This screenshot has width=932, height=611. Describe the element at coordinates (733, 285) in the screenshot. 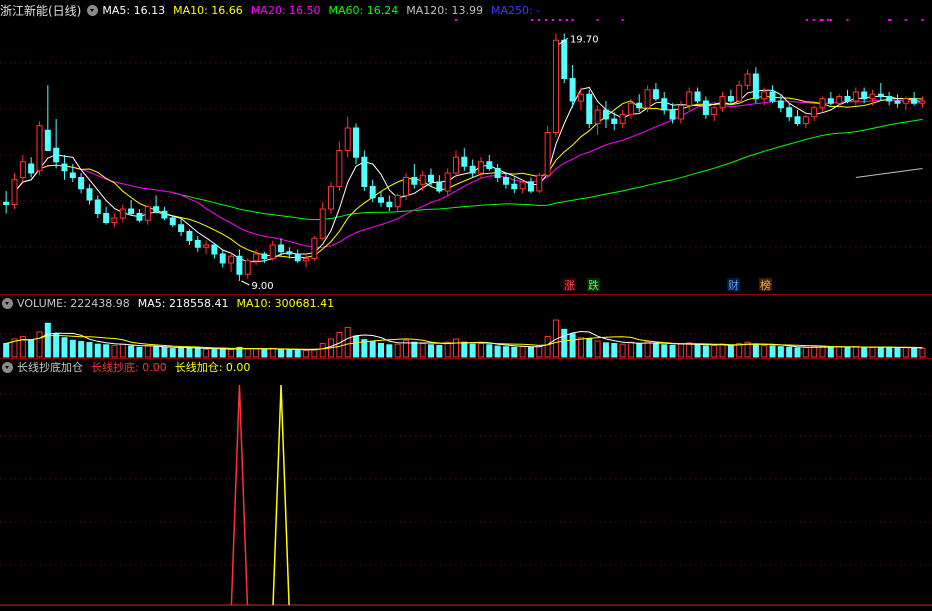

I see `tag-cai: 财` at that location.